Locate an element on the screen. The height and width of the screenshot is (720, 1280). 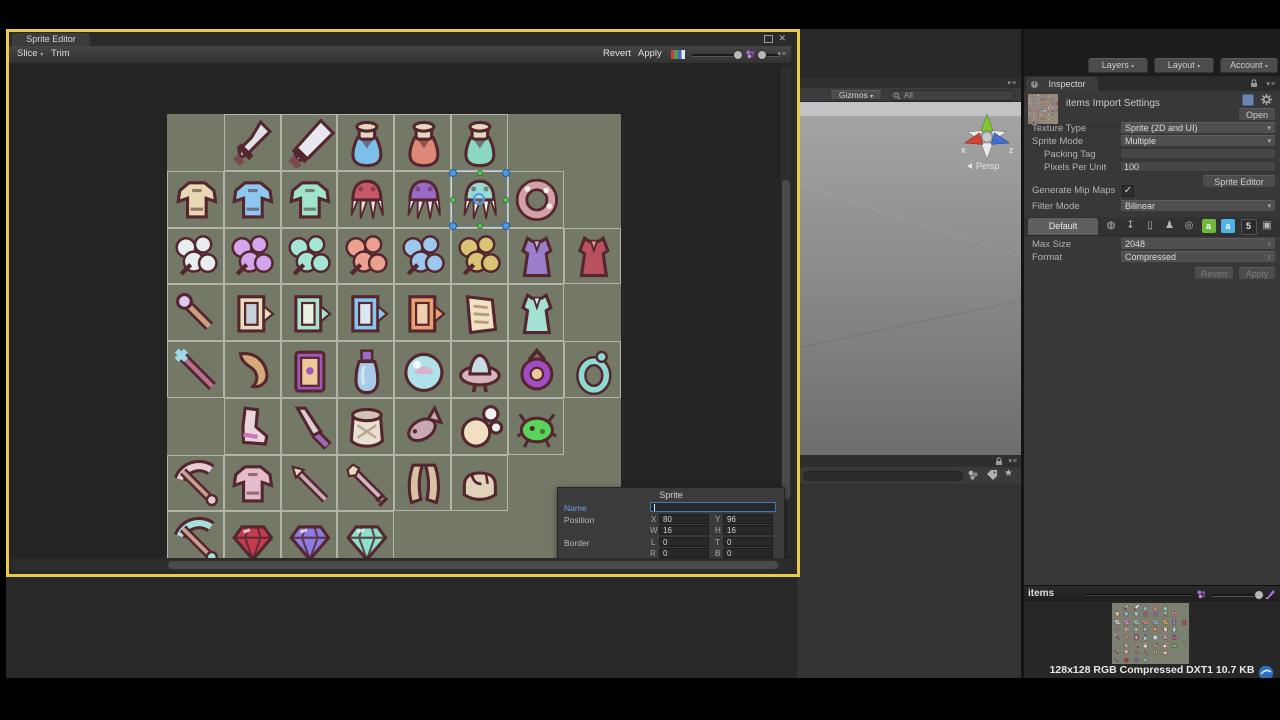
packing-tag-field is located at coordinates (1198, 153).